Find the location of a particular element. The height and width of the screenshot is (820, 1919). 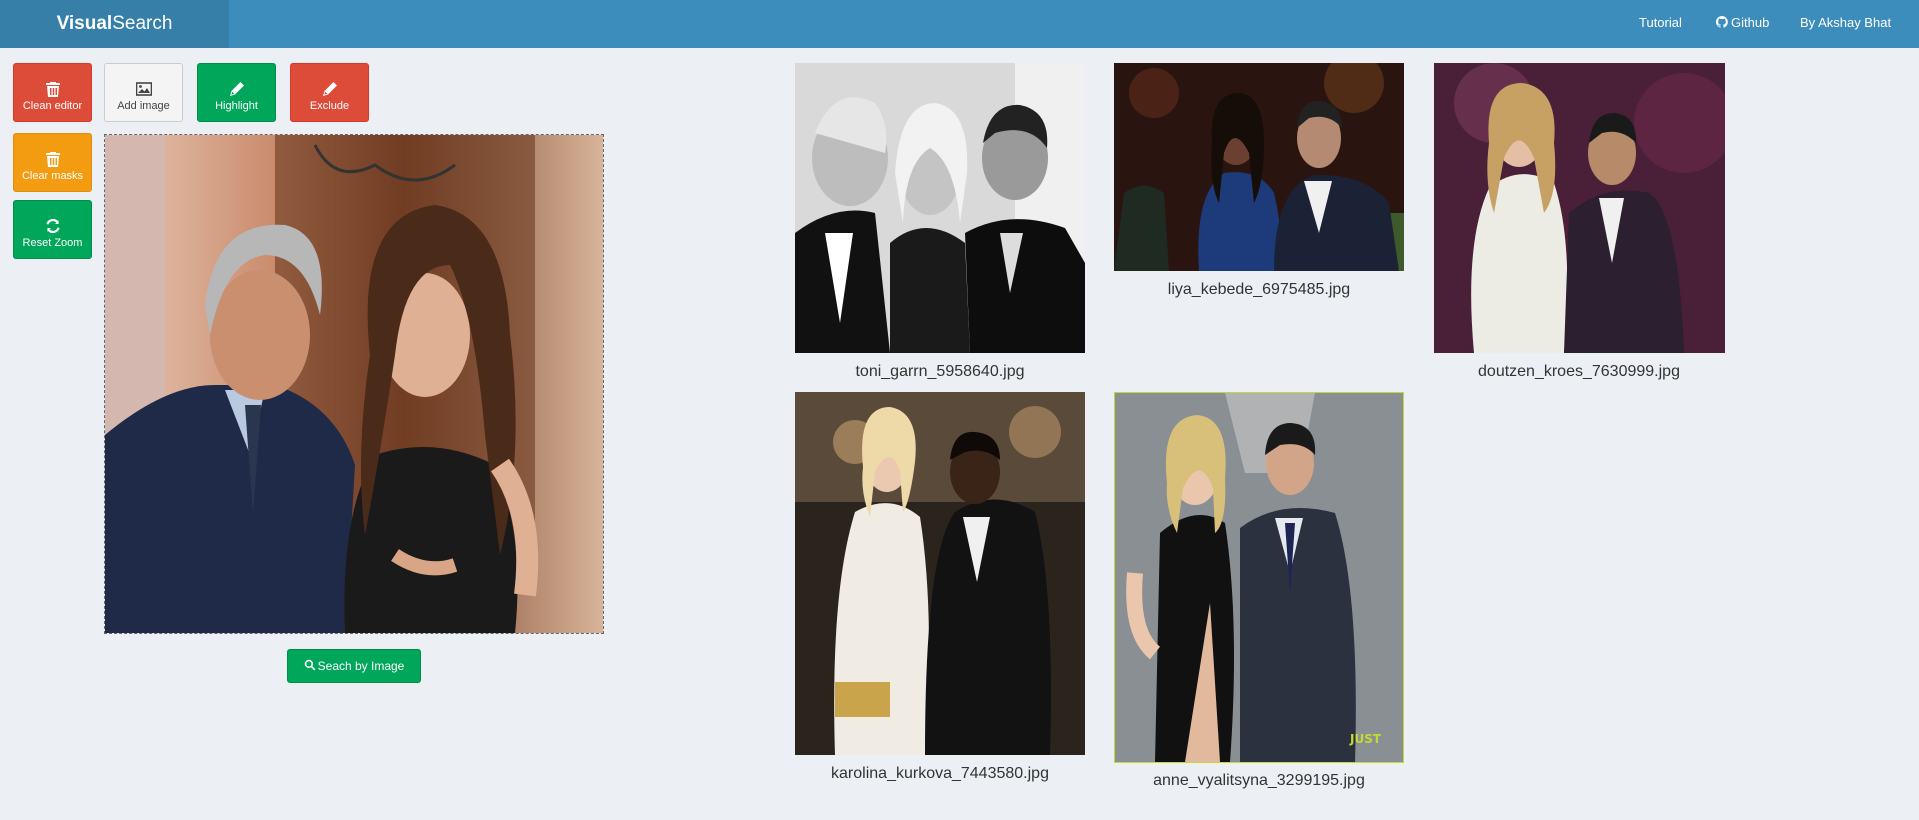

add-image-label: Add image is located at coordinates (143, 106).